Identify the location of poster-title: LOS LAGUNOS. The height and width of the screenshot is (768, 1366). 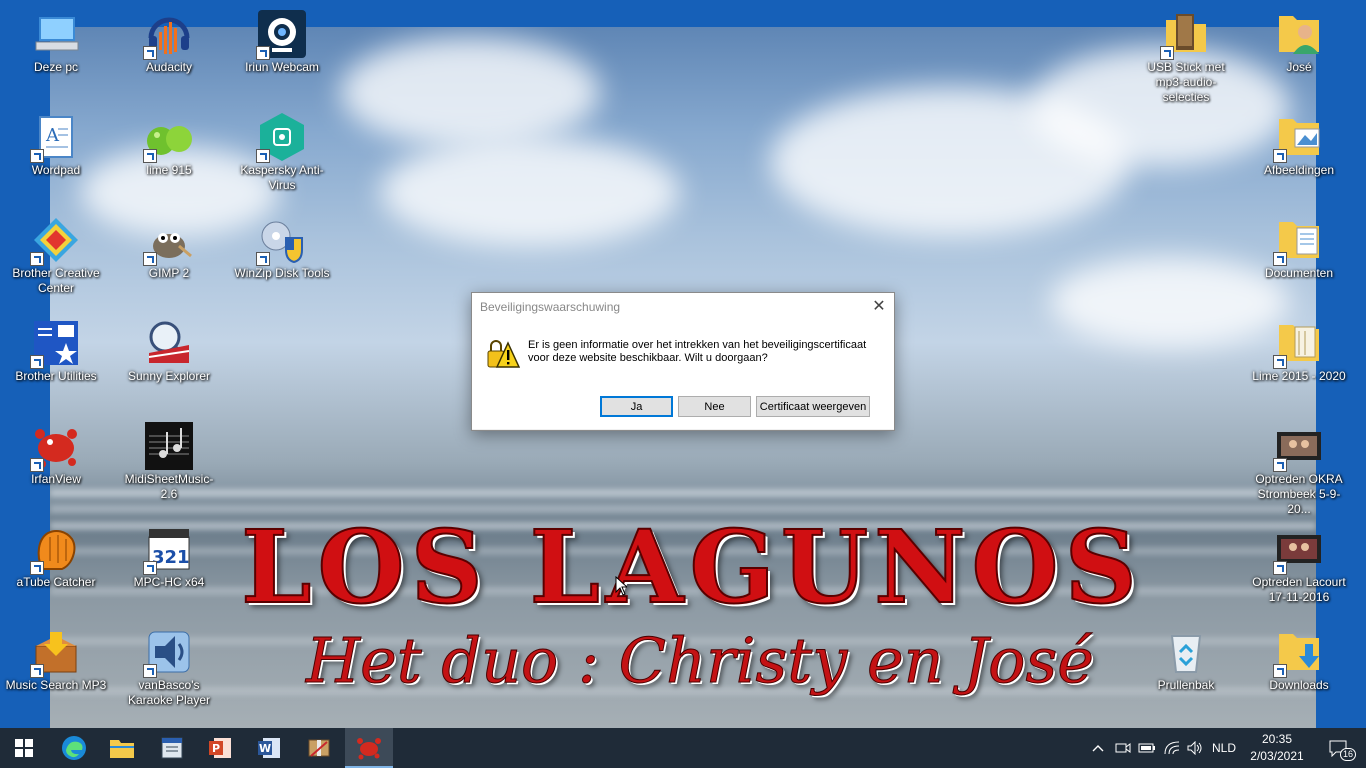
(691, 567).